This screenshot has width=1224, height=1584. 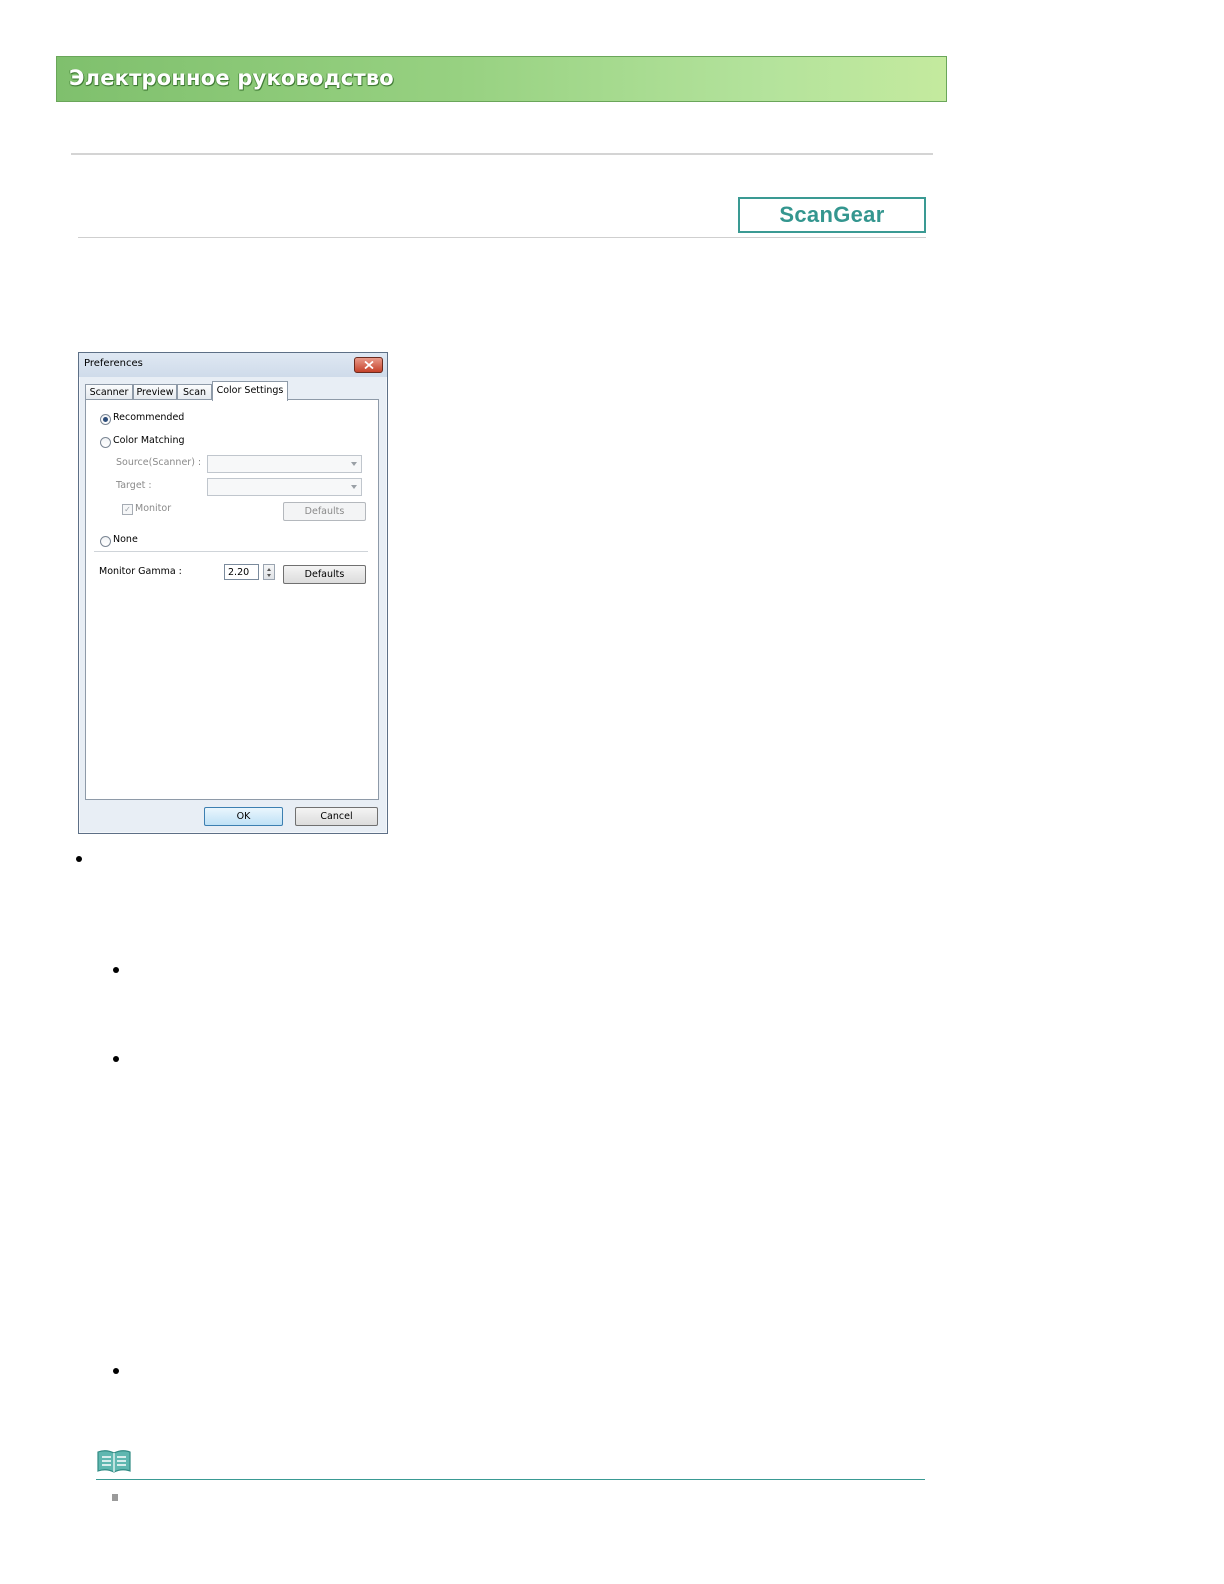 I want to click on header-banner: Электронное руководство, so click(x=501, y=79).